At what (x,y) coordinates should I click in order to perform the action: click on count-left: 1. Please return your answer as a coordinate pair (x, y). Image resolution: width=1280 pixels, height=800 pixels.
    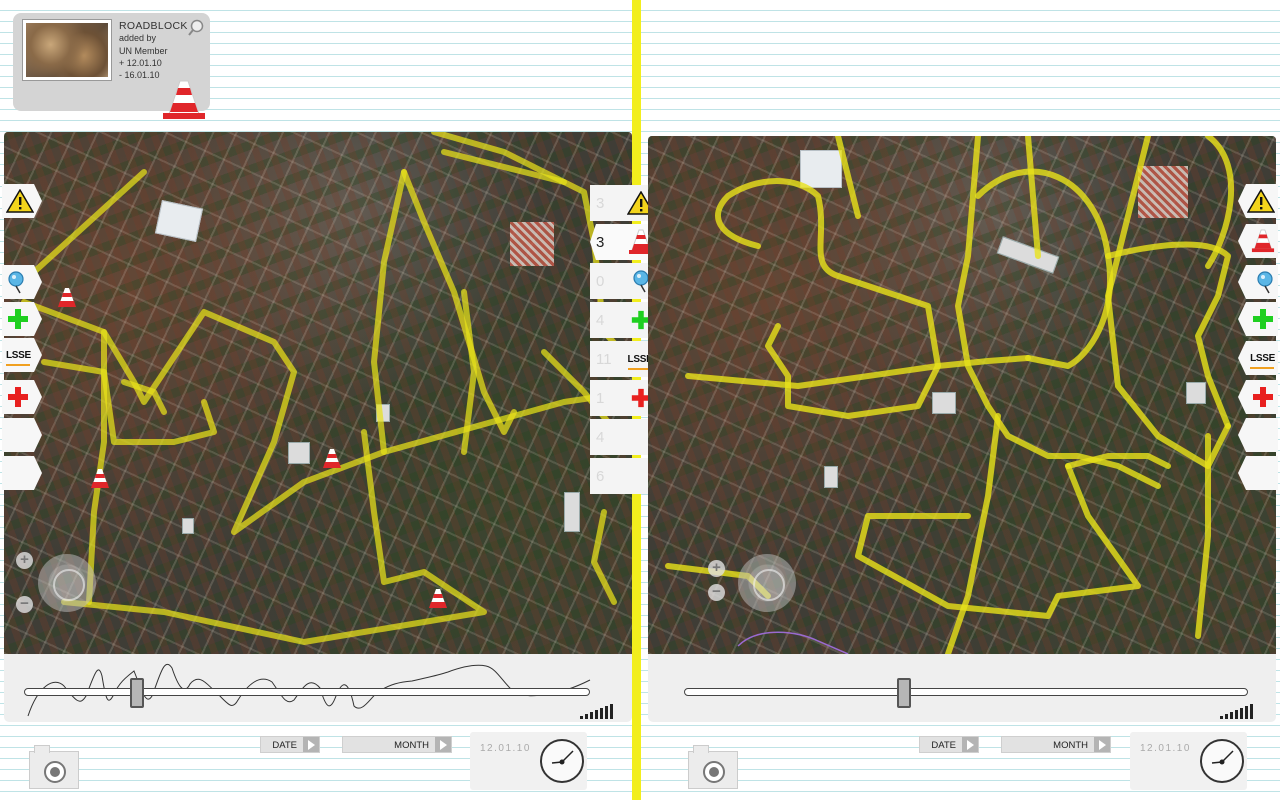
    Looking at the image, I should click on (600, 398).